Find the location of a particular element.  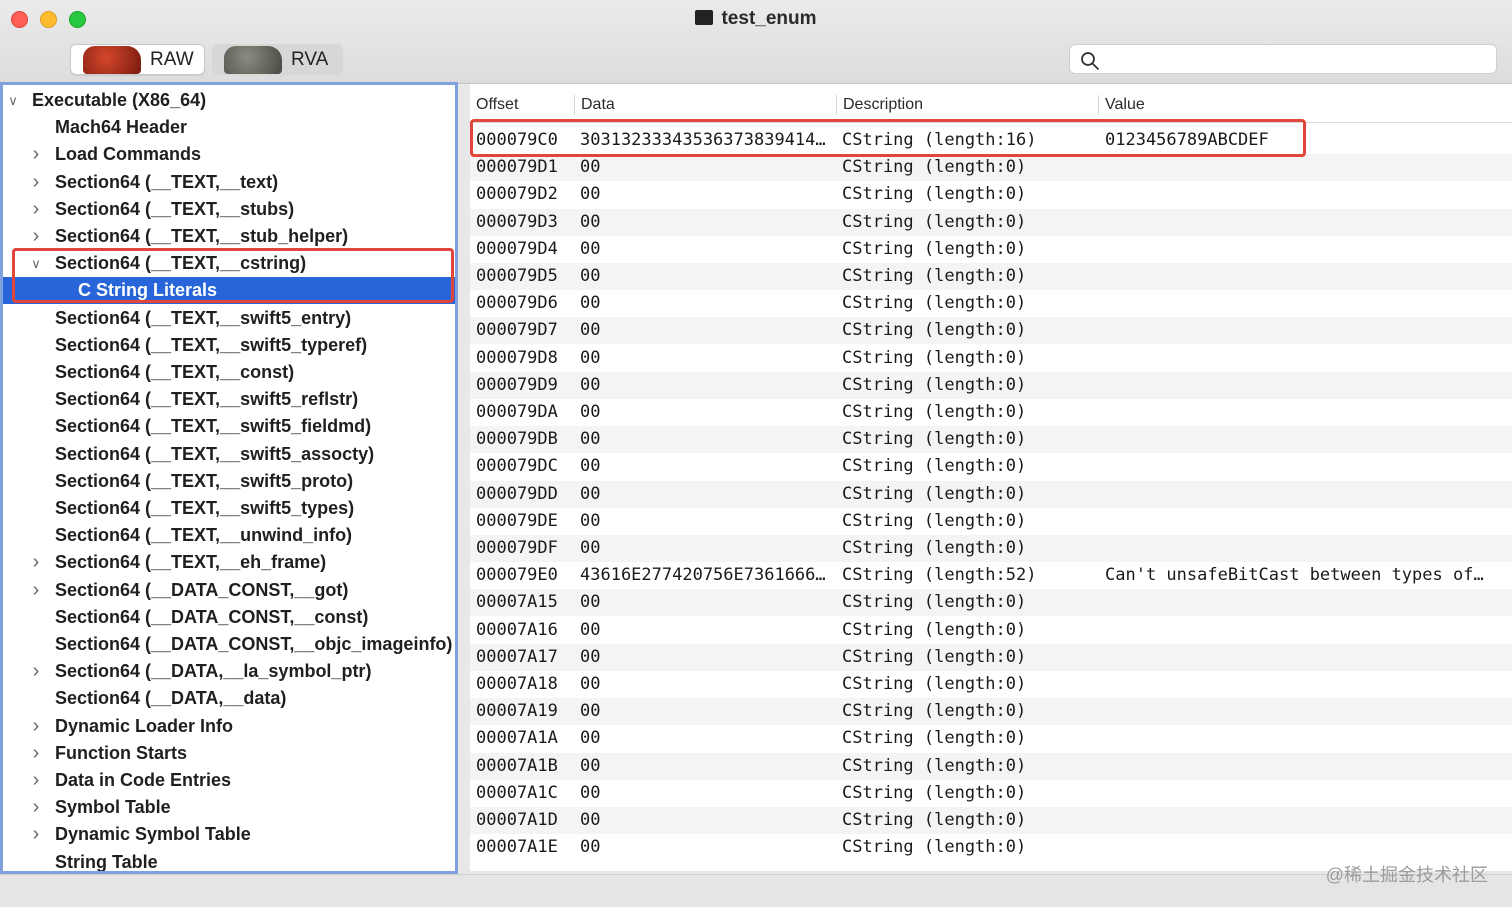

table-row: 00007A16 00 CString (length:0) is located at coordinates (991, 630).